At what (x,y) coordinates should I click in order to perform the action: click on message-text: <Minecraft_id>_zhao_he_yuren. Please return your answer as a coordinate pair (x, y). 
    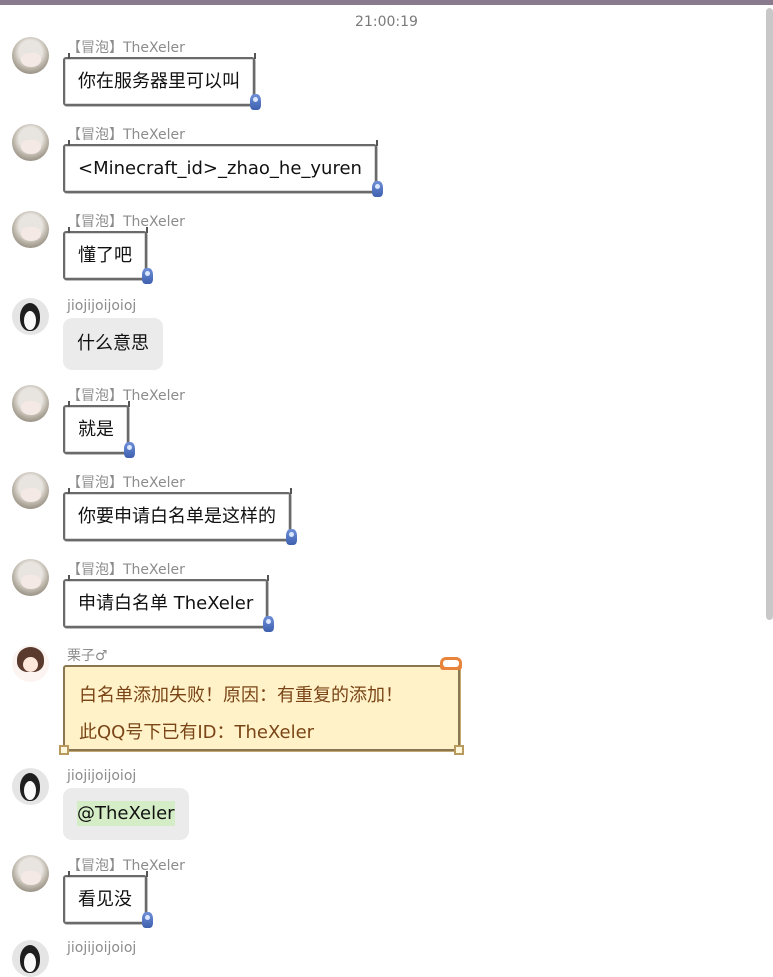
    Looking at the image, I should click on (220, 168).